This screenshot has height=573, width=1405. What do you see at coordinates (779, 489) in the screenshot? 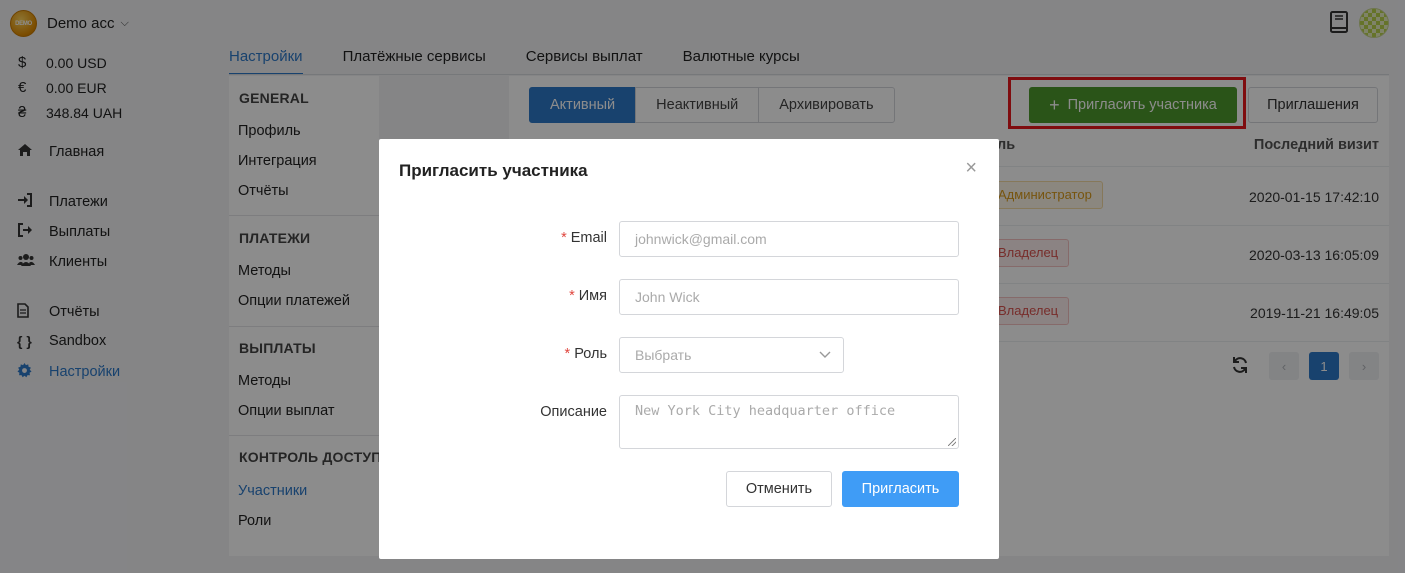
I see `cancel-button: Отменить` at bounding box center [779, 489].